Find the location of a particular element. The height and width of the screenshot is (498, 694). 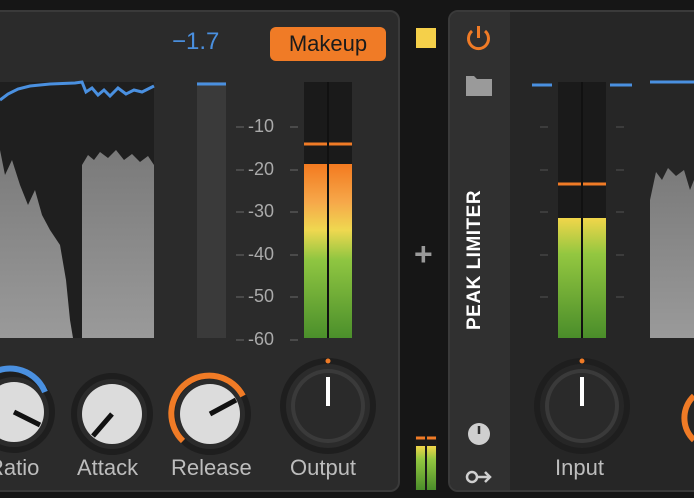

scale-label: -30 is located at coordinates (261, 211).